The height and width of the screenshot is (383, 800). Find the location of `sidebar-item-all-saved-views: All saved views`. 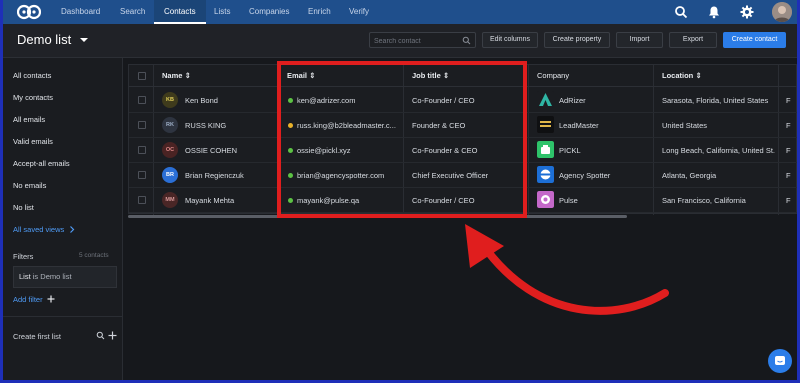

sidebar-item-all-saved-views: All saved views is located at coordinates (44, 229).